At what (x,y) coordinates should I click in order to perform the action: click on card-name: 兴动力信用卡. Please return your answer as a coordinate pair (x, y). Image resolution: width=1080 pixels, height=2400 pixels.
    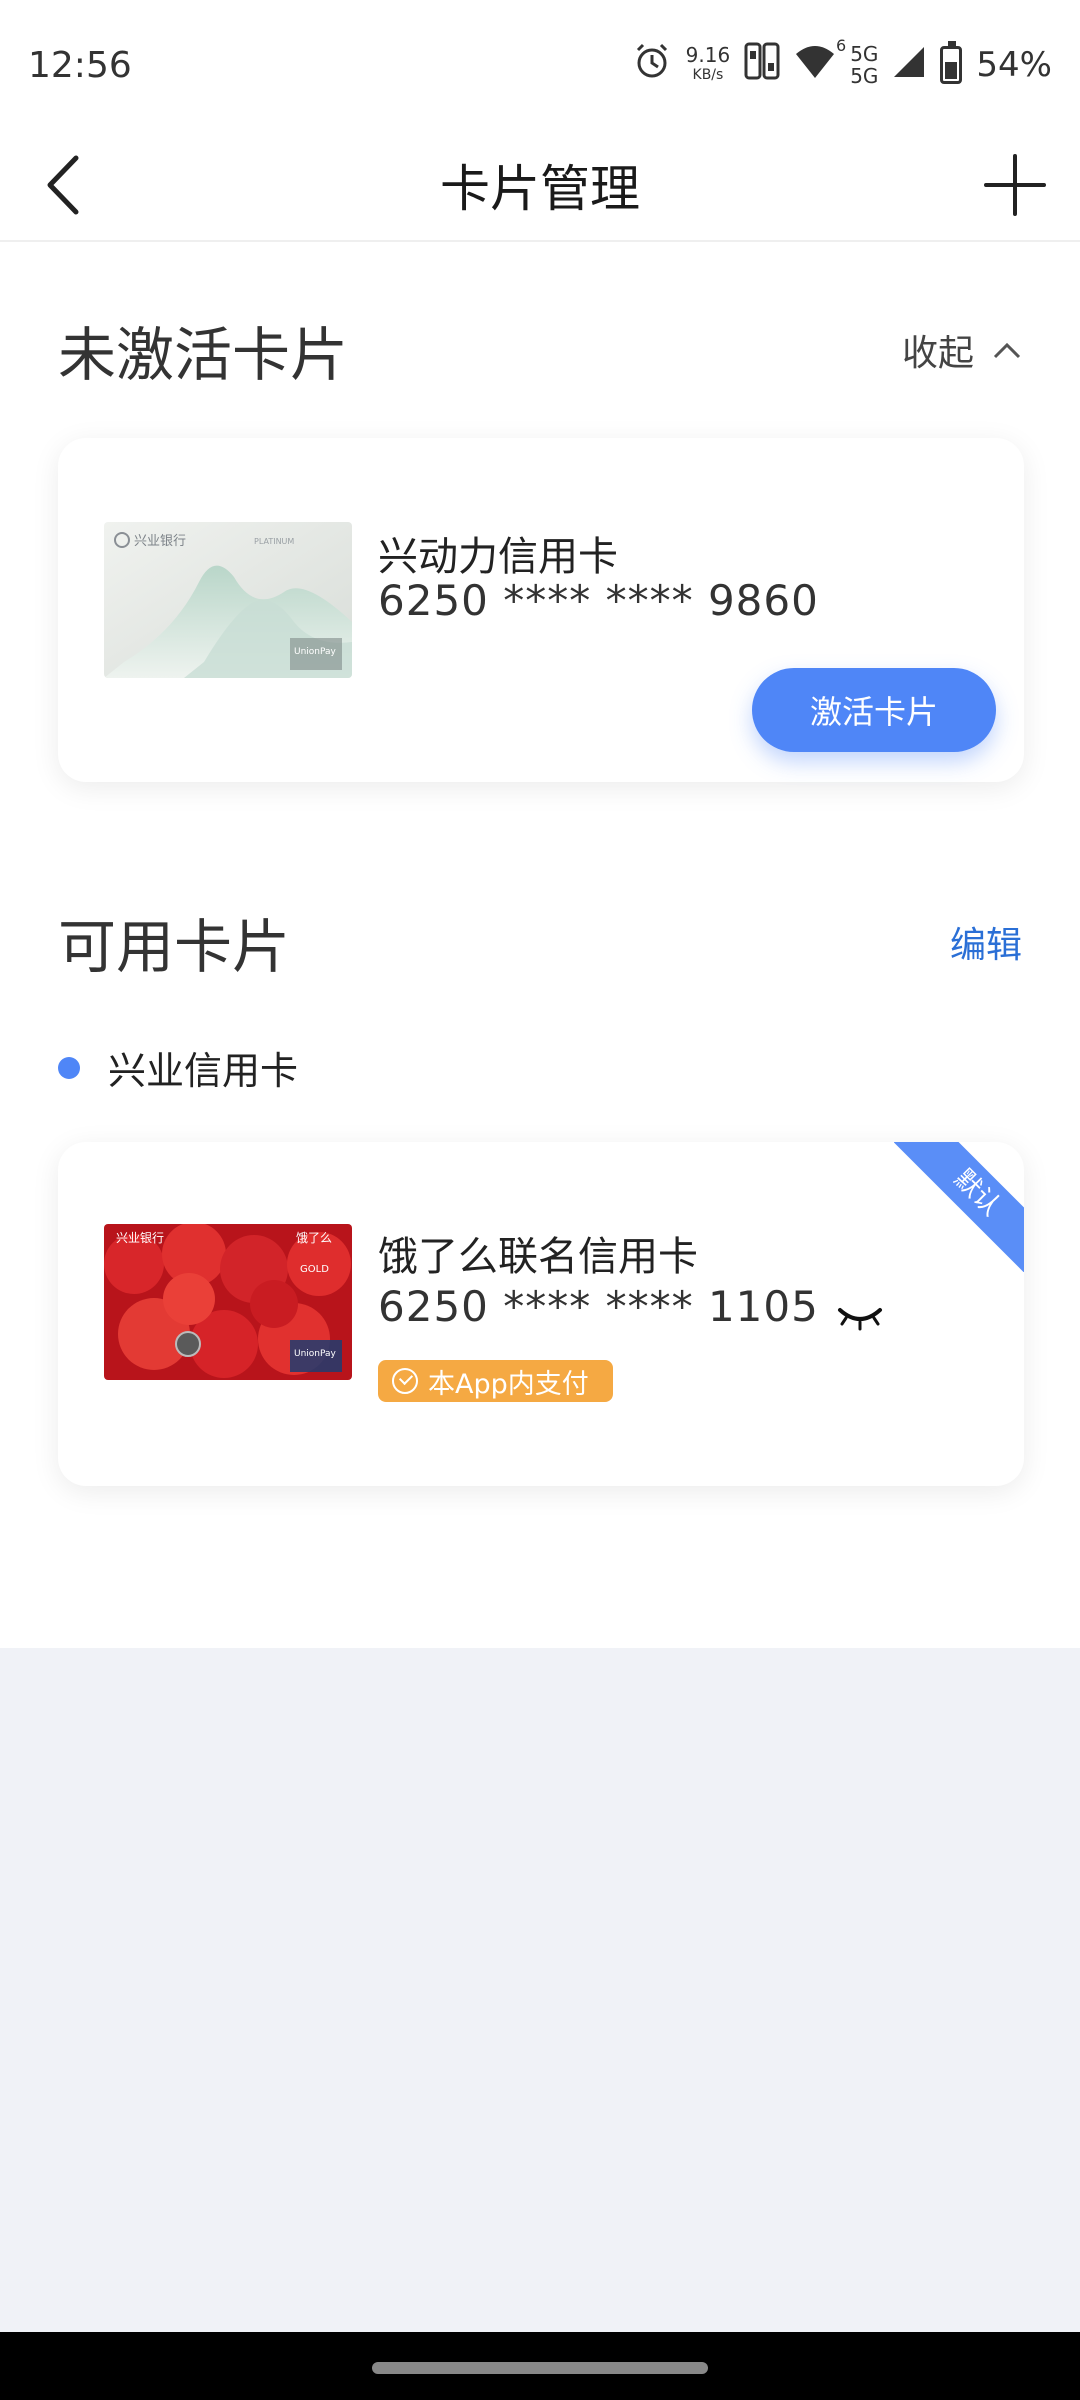
    Looking at the image, I should click on (498, 557).